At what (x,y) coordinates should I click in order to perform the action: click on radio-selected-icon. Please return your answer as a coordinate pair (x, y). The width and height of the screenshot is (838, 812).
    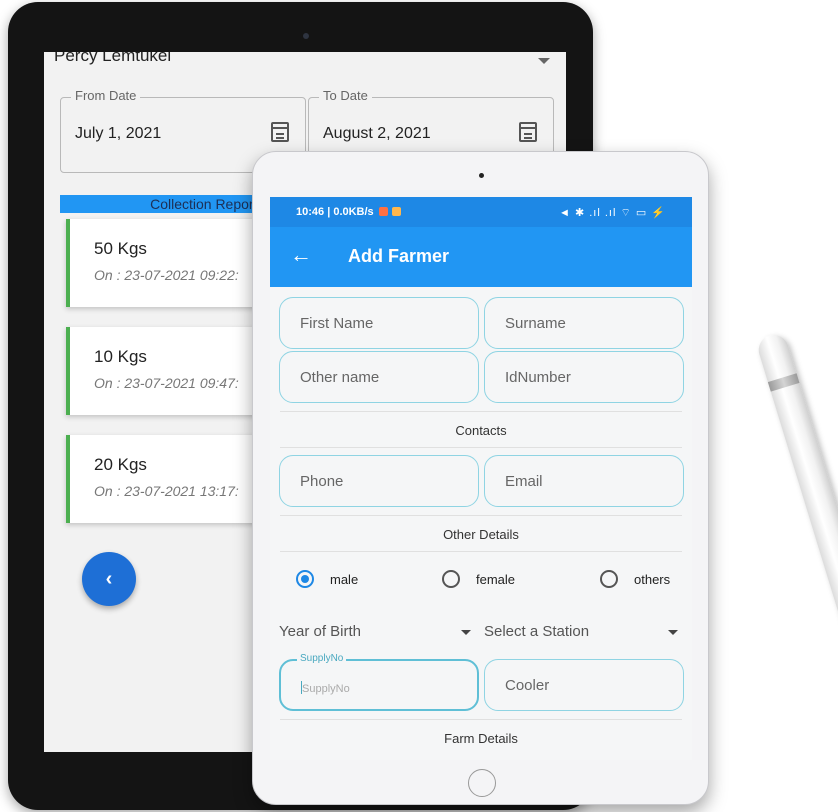
    Looking at the image, I should click on (305, 579).